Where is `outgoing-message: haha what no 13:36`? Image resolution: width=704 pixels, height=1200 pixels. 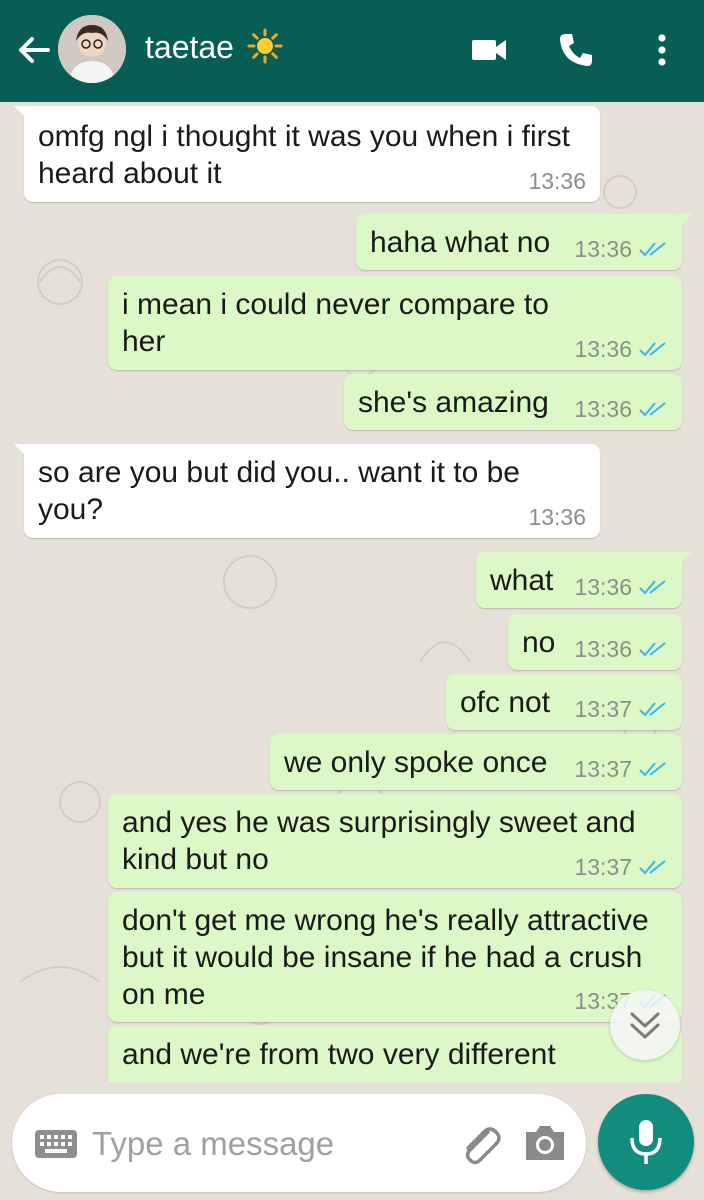
outgoing-message: haha what no 13:36 is located at coordinates (524, 242).